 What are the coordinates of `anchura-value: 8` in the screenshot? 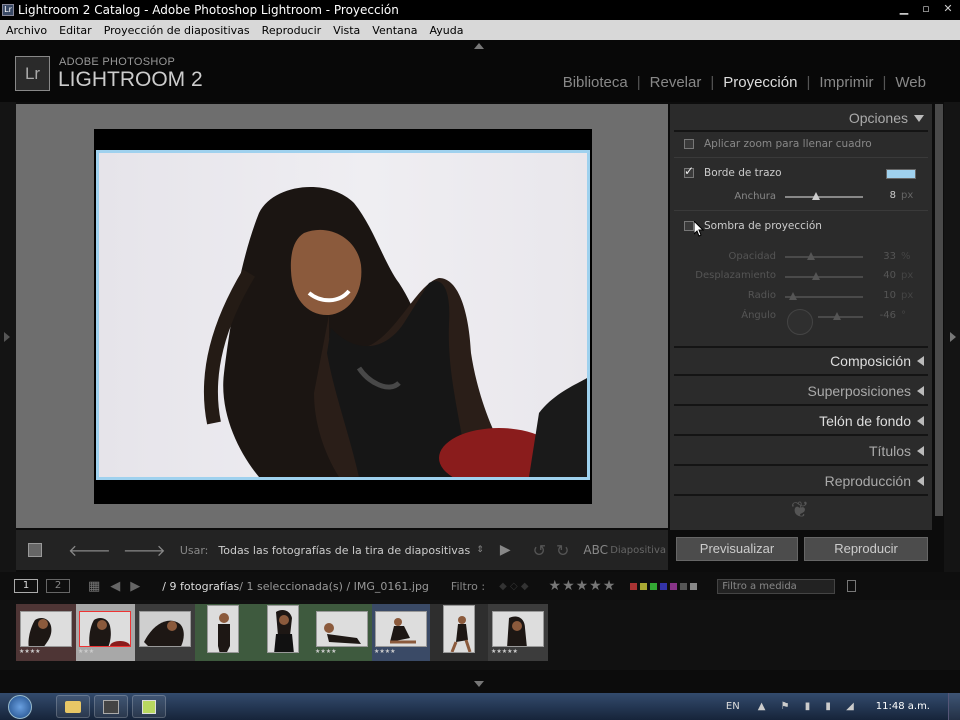 It's located at (876, 195).